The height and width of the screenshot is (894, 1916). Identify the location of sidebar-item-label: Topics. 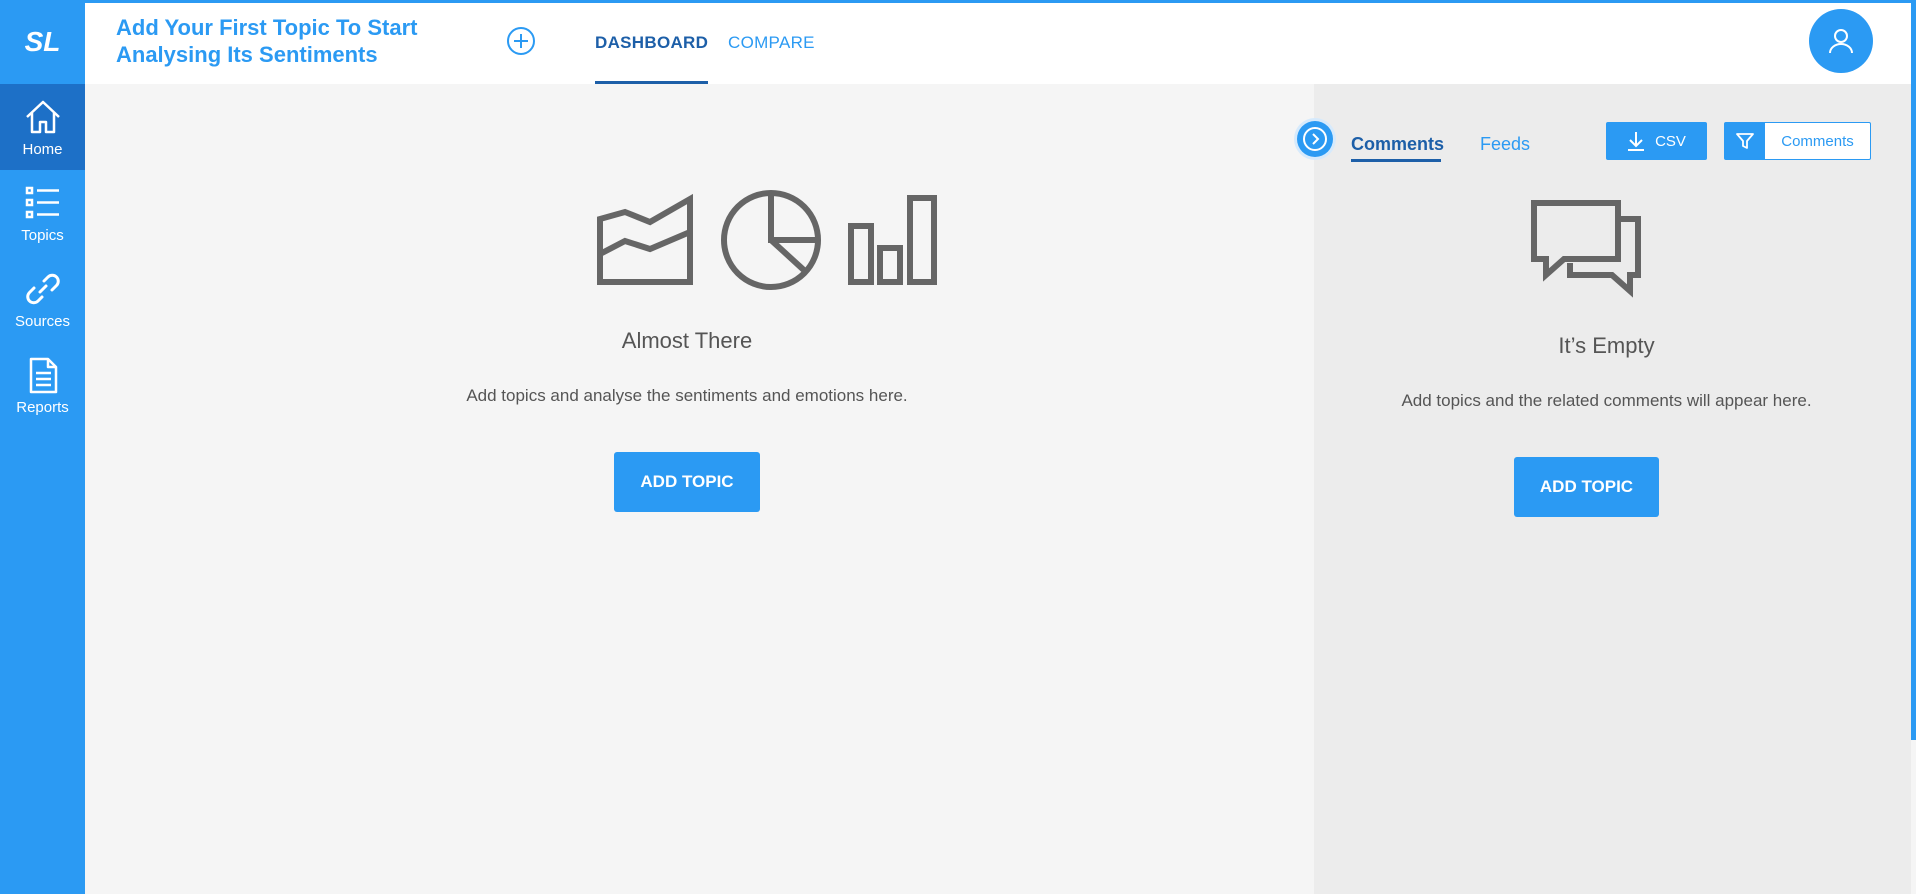
(42, 235).